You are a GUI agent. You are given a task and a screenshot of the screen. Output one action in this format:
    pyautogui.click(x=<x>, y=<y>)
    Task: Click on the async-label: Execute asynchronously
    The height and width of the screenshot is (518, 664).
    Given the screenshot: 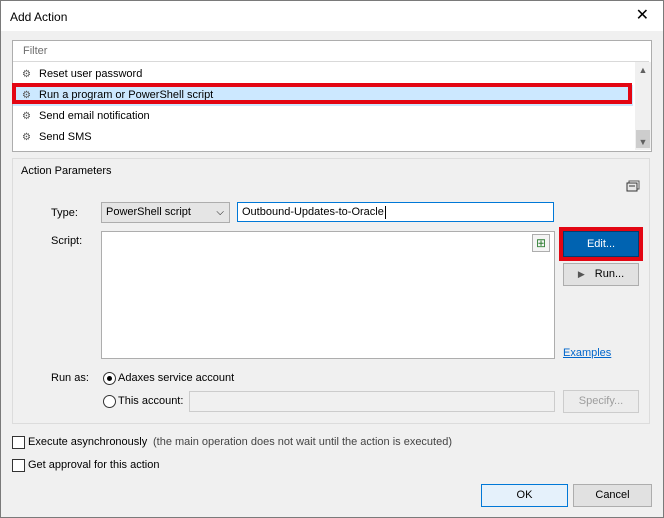 What is the action you would take?
    pyautogui.click(x=88, y=442)
    